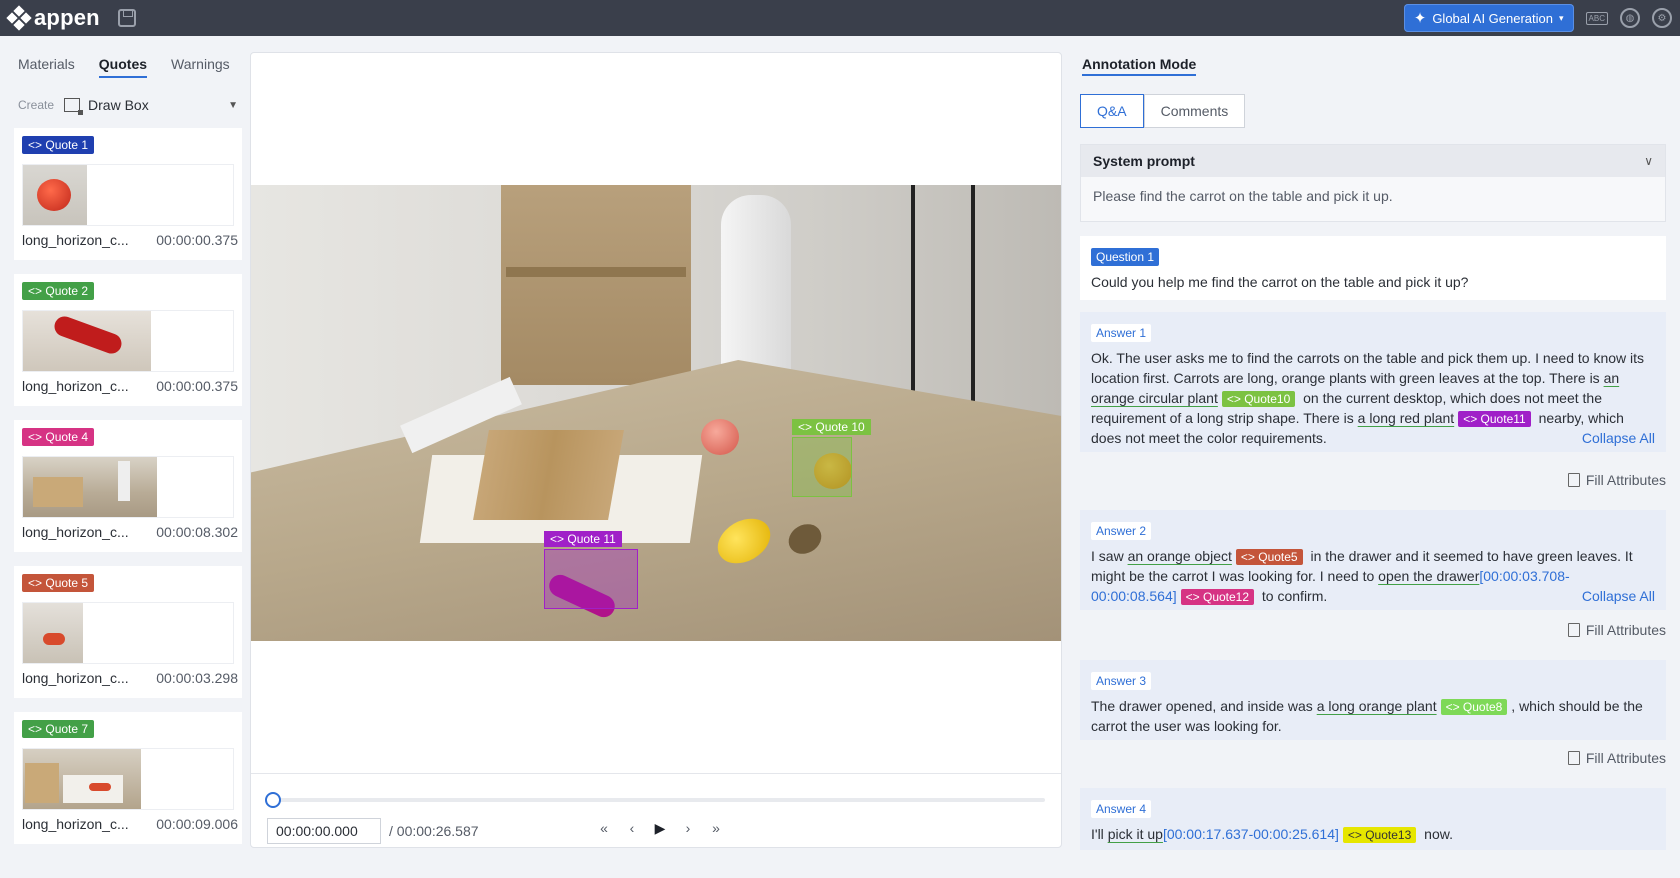 The image size is (1680, 878). Describe the element at coordinates (273, 800) in the screenshot. I see `timeline-knob` at that location.